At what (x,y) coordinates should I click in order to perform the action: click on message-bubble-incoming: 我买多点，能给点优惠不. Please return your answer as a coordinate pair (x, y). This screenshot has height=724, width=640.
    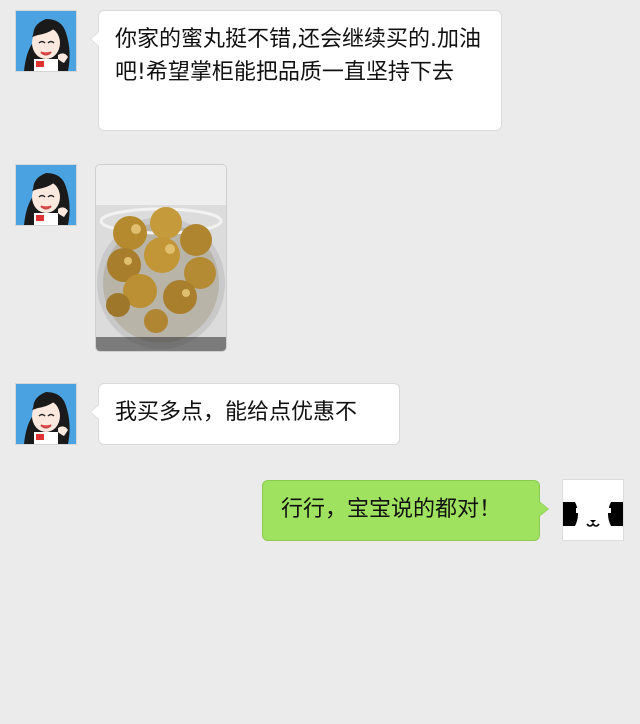
    Looking at the image, I should click on (245, 414).